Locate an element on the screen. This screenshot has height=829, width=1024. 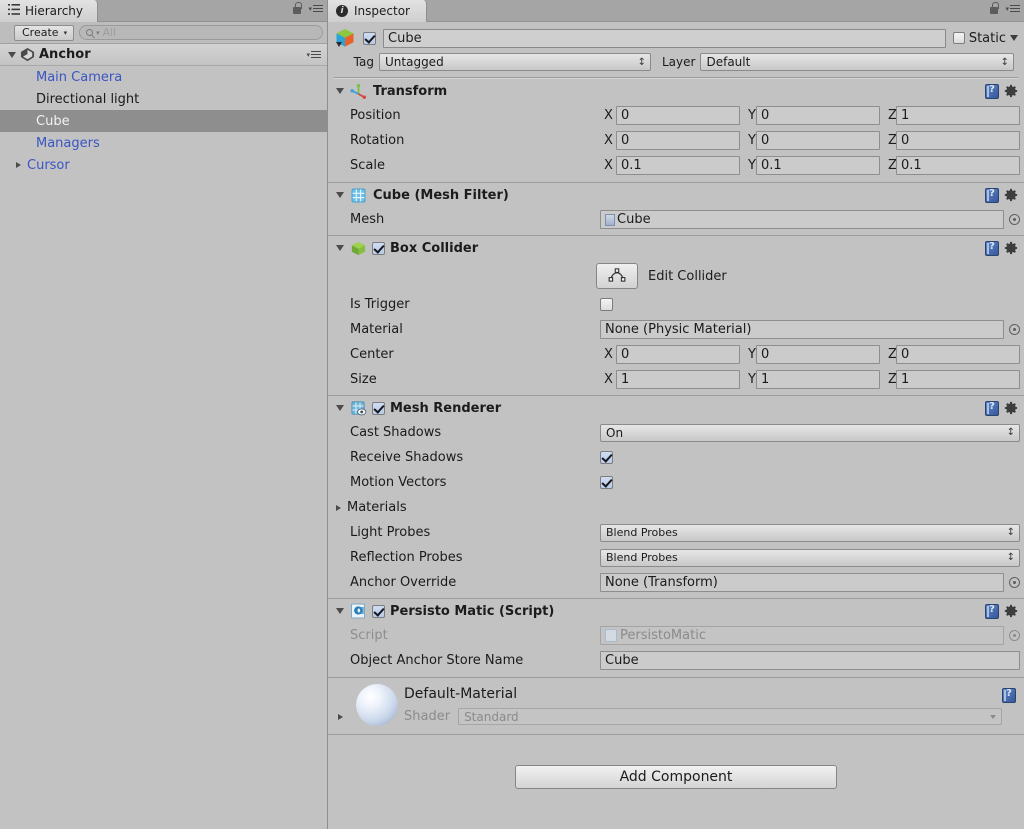
anchor-override-object-field: None (Transform) is located at coordinates (802, 582).